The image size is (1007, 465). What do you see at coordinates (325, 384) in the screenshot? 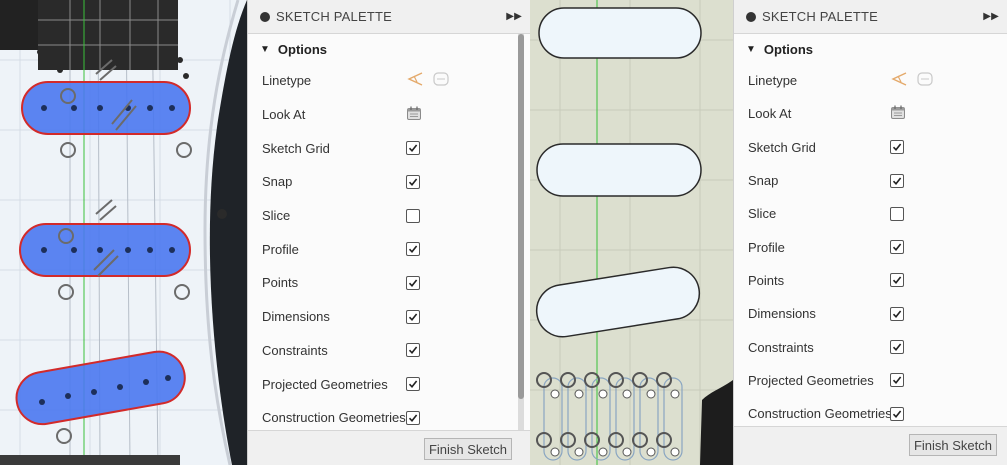
I see `option-label: Projected Geometries` at bounding box center [325, 384].